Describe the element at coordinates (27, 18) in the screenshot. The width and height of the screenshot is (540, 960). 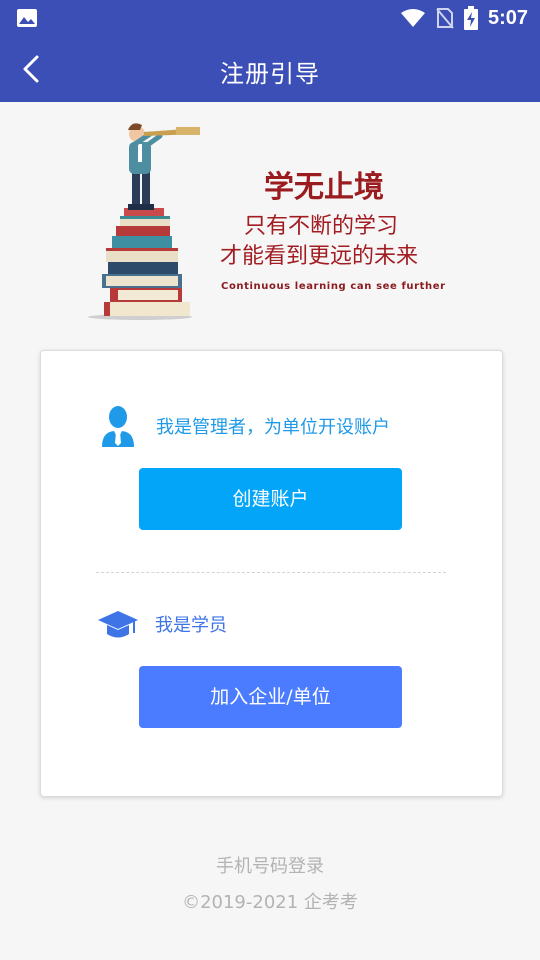
I see `image-notification-icon` at that location.